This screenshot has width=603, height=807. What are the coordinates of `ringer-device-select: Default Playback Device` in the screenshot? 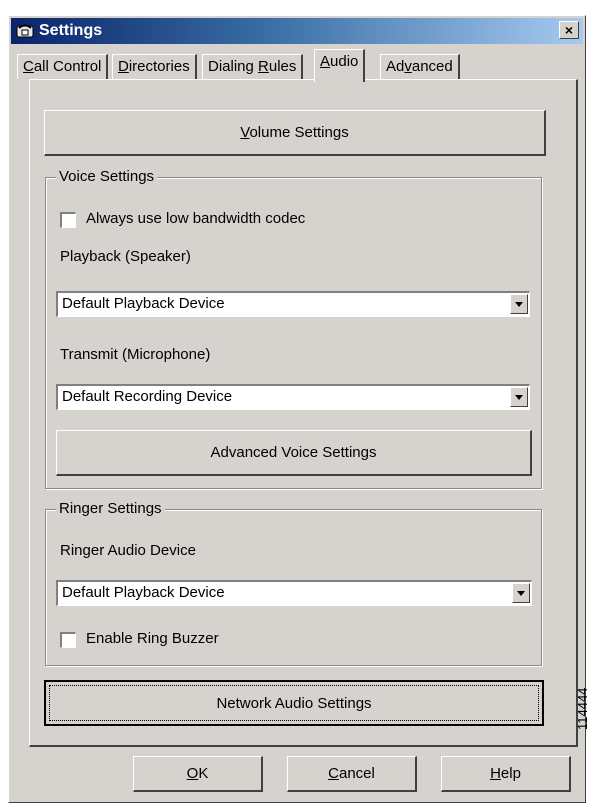 It's located at (294, 593).